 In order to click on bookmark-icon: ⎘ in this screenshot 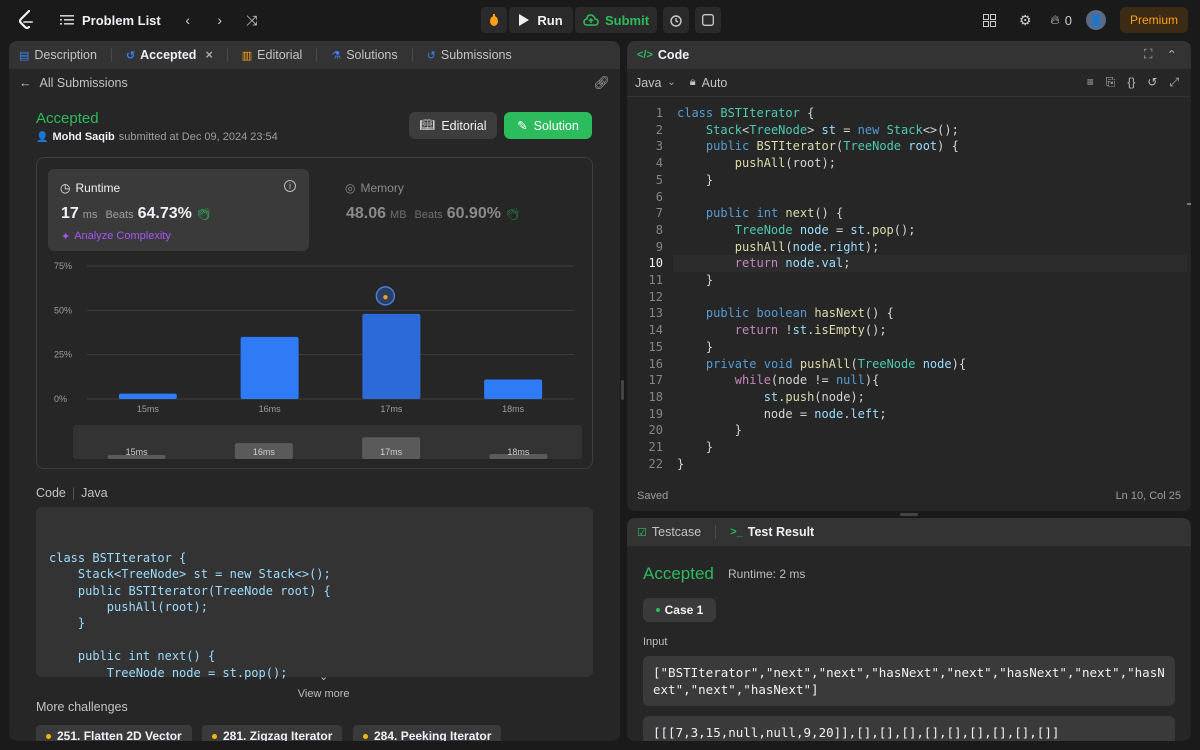, I will do `click(1111, 82)`.